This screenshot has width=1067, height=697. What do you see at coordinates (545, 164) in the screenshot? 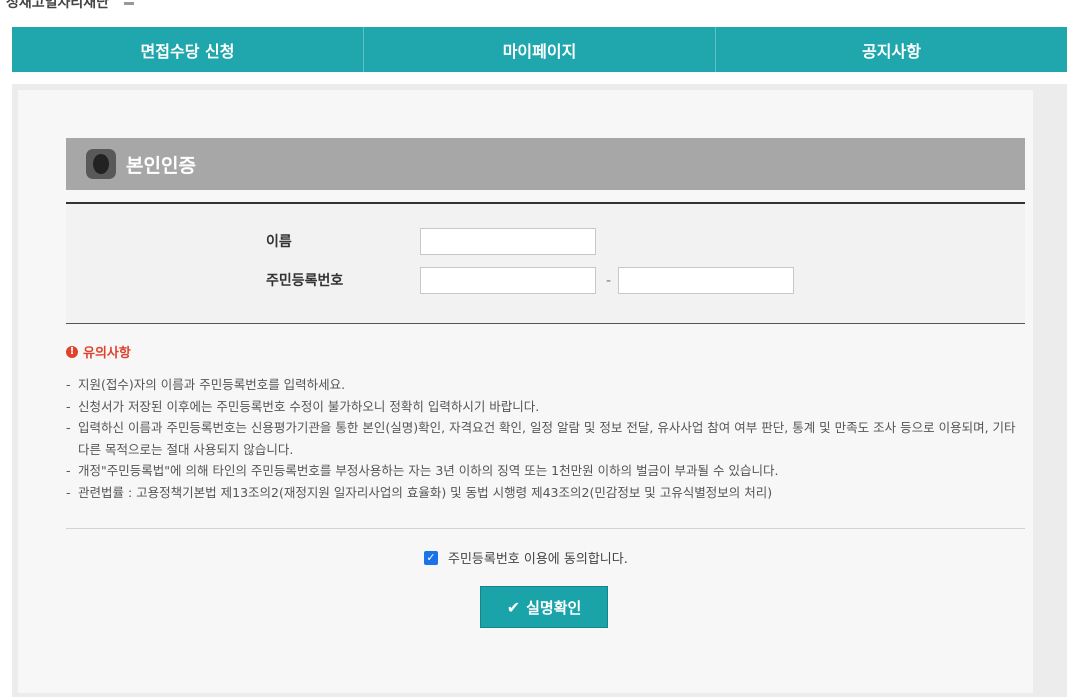
I see `section-header: 본인인증` at bounding box center [545, 164].